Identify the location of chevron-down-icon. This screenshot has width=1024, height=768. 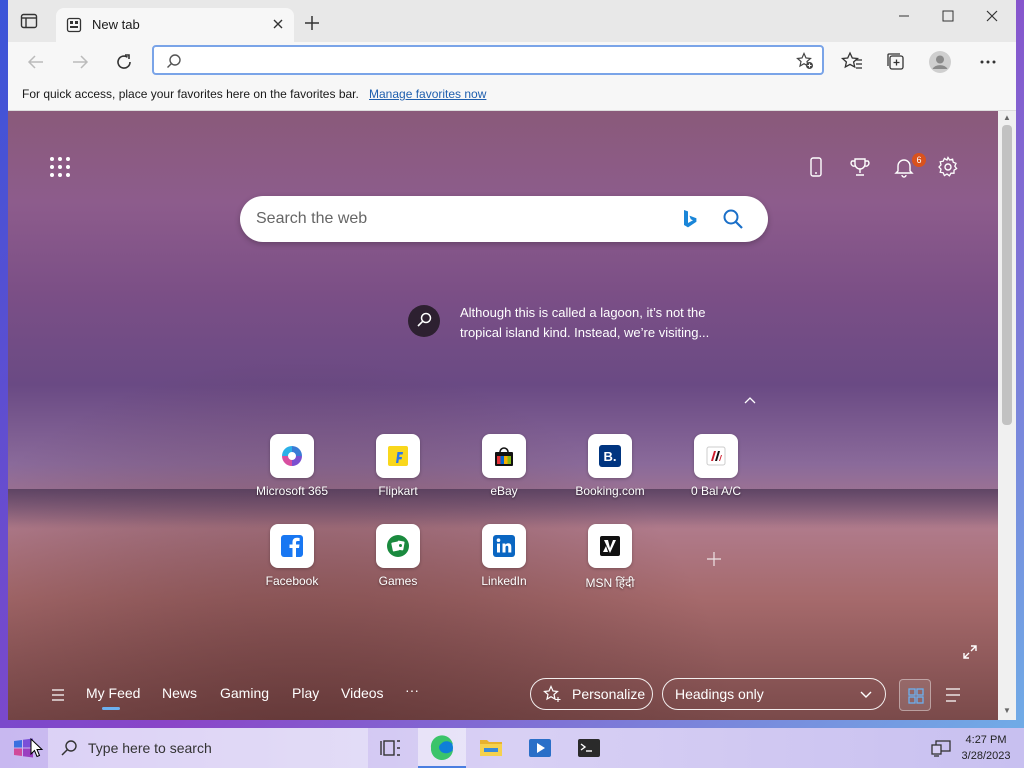
(866, 694).